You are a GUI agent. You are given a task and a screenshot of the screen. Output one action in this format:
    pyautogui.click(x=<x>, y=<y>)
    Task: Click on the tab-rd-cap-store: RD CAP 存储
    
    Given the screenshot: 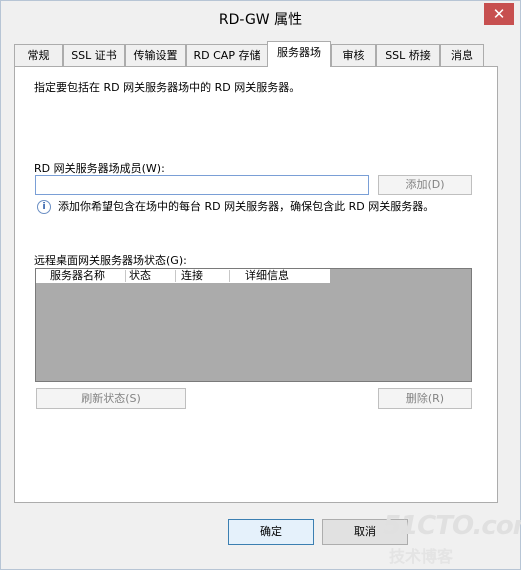 What is the action you would take?
    pyautogui.click(x=227, y=55)
    